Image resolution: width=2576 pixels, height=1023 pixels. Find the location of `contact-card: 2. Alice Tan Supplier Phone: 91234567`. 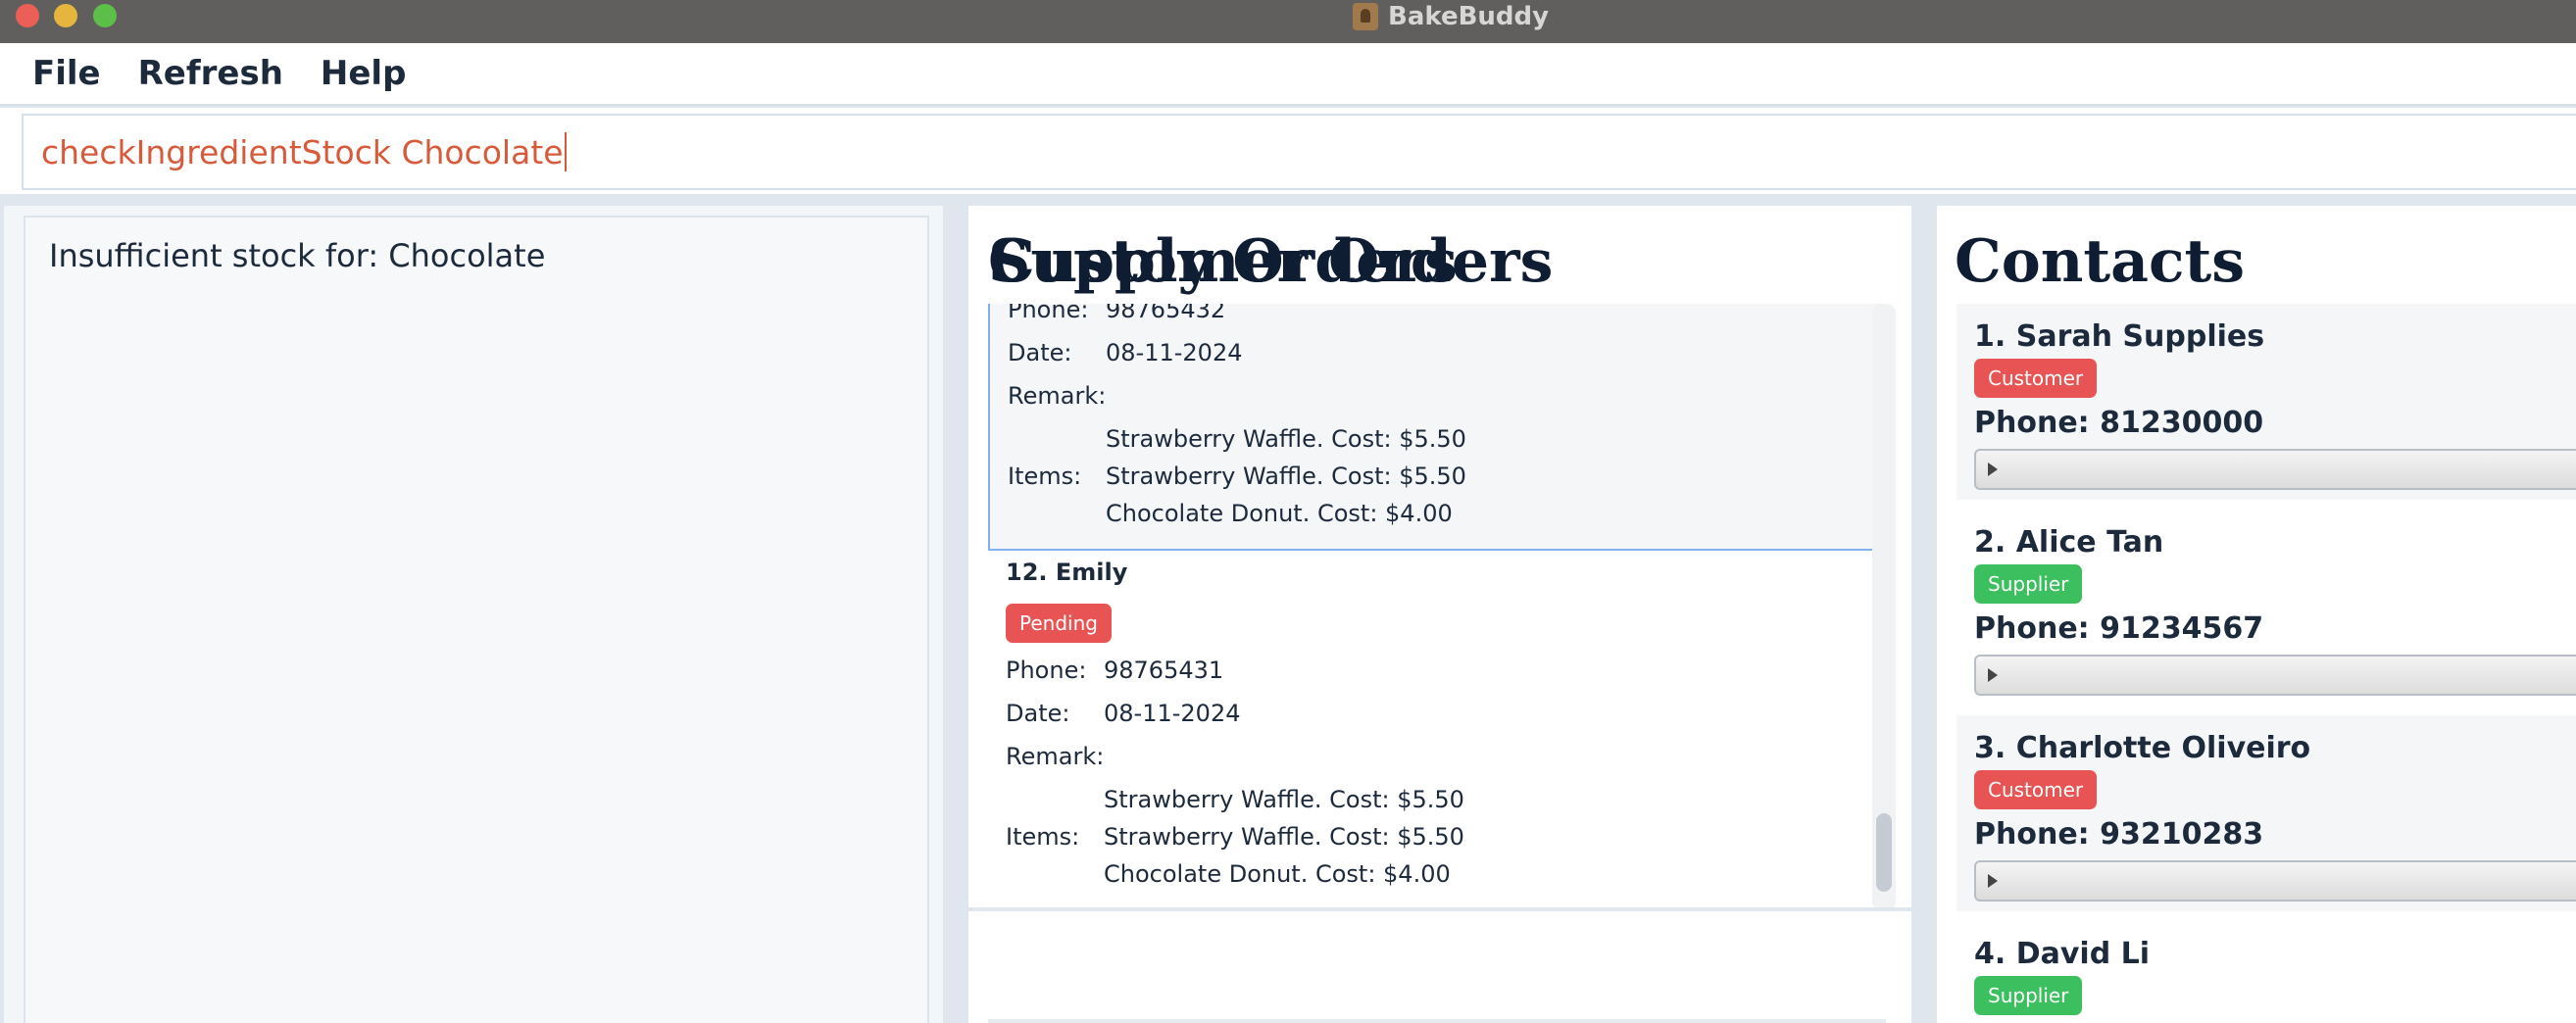

contact-card: 2. Alice Tan Supplier Phone: 91234567 is located at coordinates (2266, 608).